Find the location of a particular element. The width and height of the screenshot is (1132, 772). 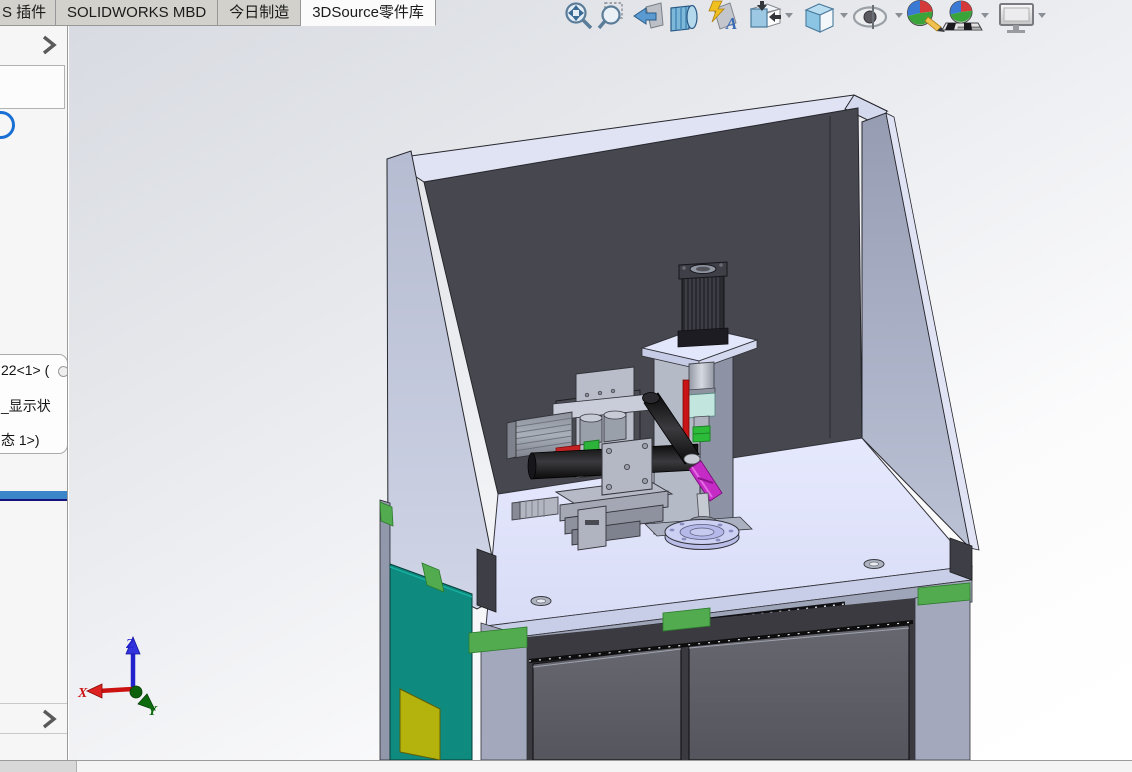

view-orientation-dropdown is located at coordinates (789, 15).